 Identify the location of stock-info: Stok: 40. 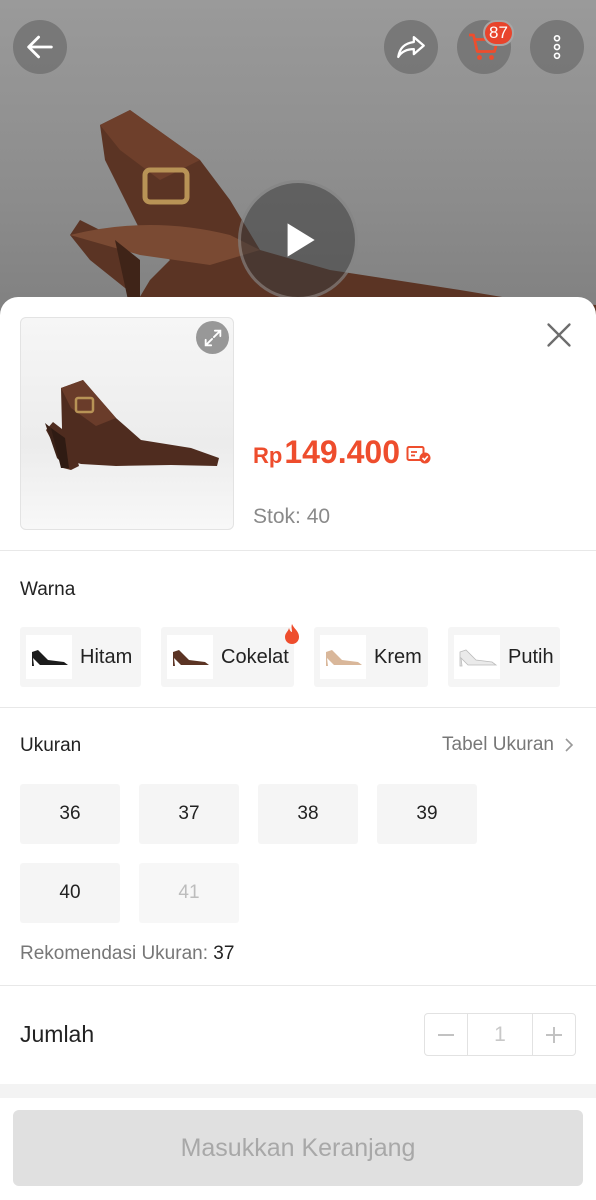
(291, 517).